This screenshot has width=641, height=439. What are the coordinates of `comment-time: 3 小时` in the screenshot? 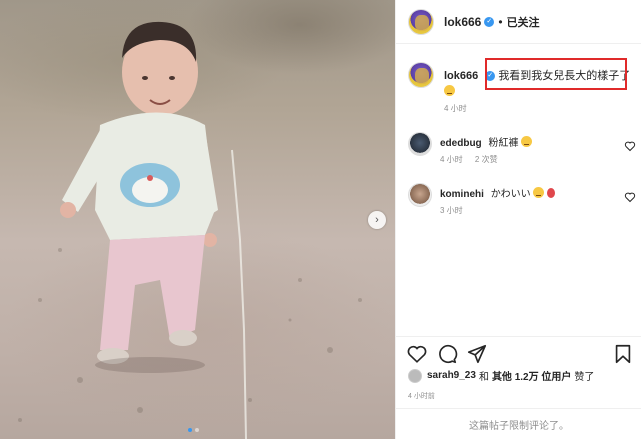 It's located at (451, 210).